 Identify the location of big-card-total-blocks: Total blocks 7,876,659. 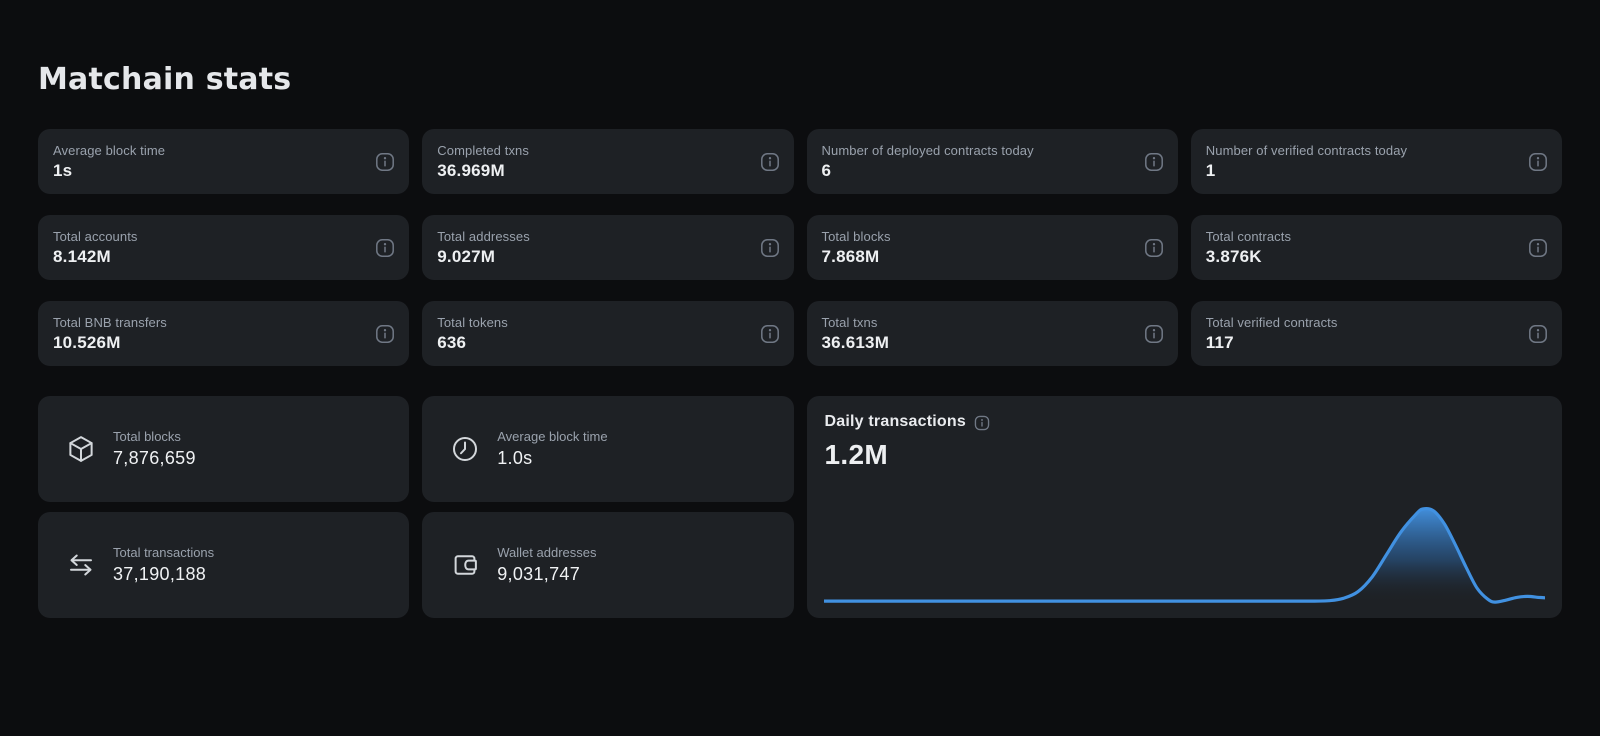
(224, 449).